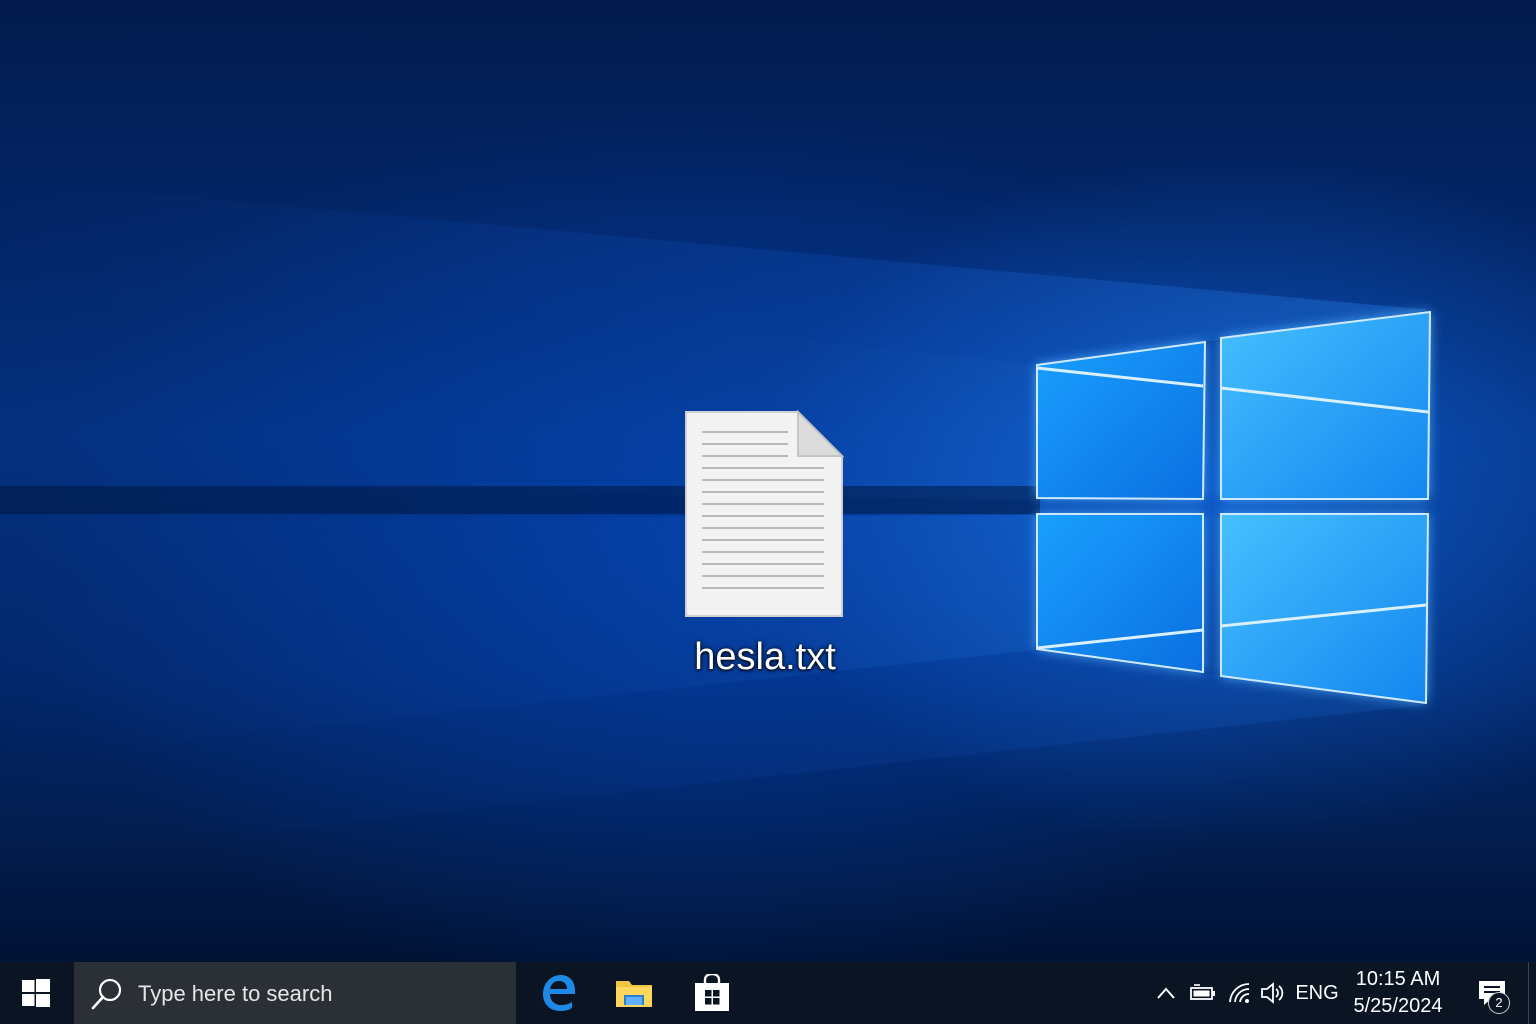 This screenshot has width=1536, height=1024. I want to click on battery-icon, so click(1202, 992).